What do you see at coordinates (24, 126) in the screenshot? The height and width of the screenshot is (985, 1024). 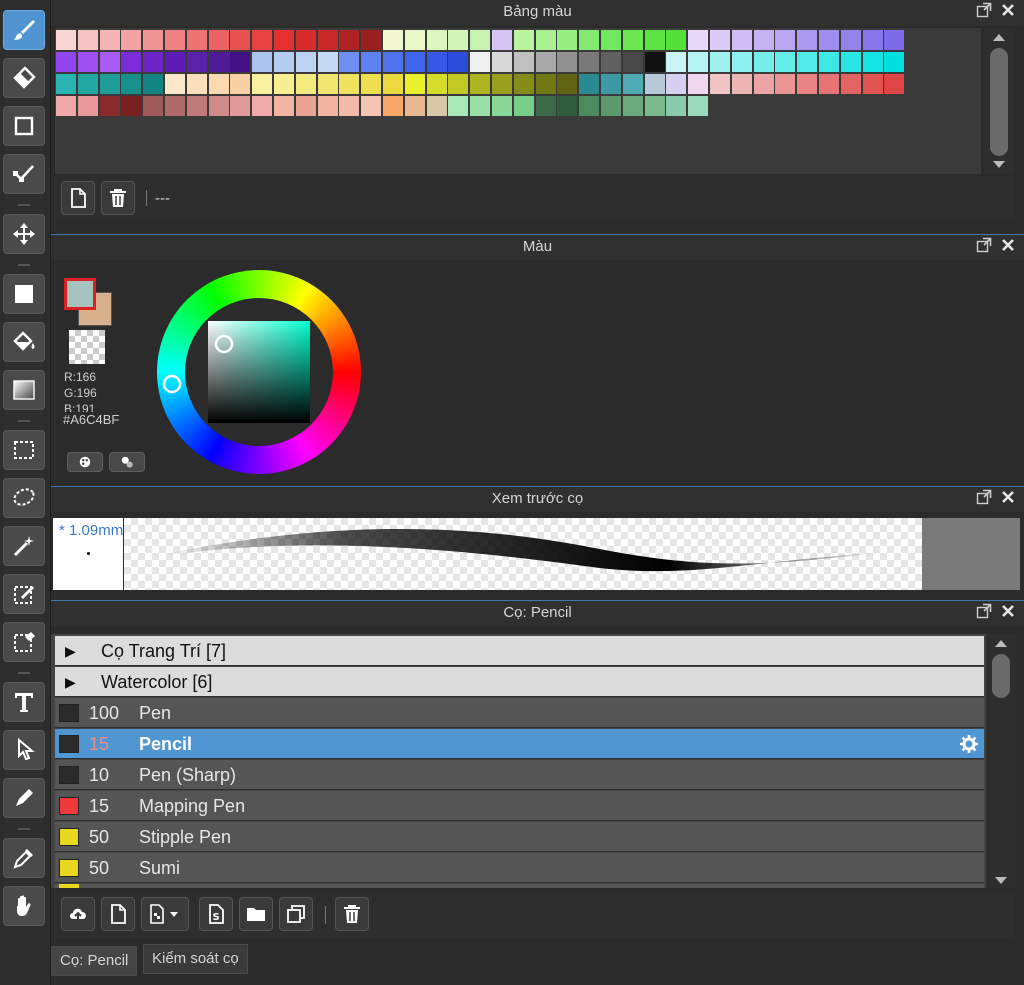 I see `shape-tool-button` at bounding box center [24, 126].